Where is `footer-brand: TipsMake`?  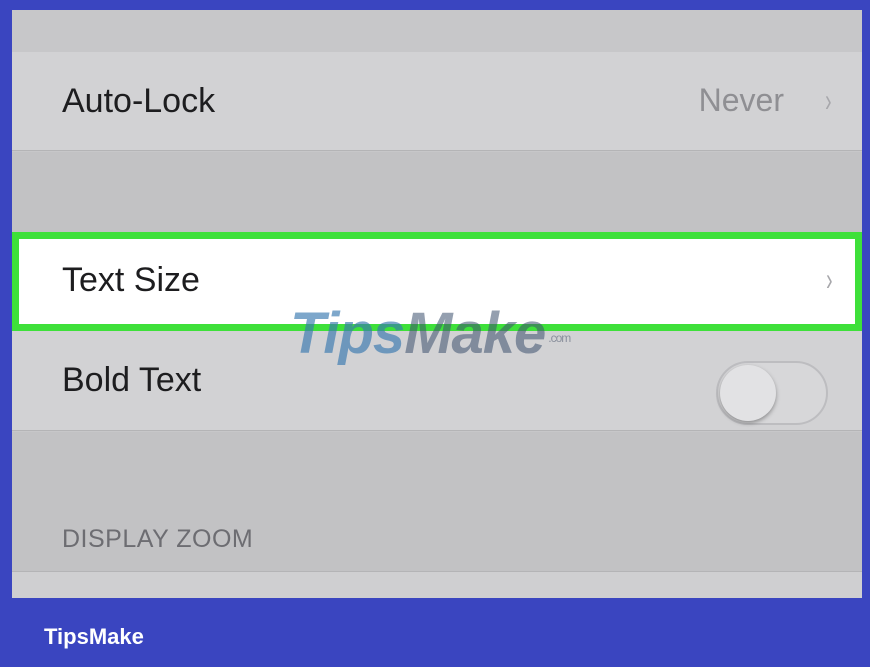
footer-brand: TipsMake is located at coordinates (94, 636).